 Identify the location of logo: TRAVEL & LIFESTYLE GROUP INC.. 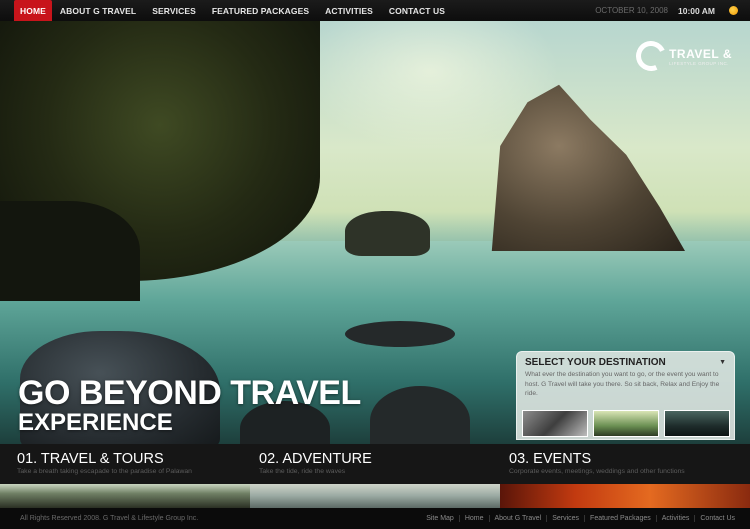
(681, 56).